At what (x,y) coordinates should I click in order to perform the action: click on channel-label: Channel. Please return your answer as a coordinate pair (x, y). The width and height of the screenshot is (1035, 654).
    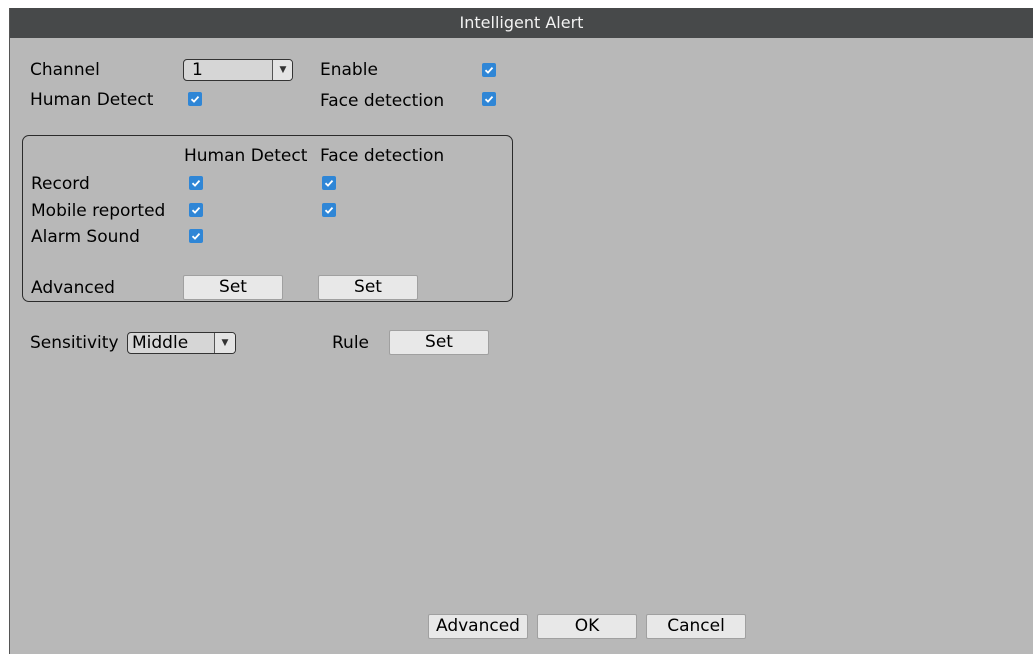
    Looking at the image, I should click on (65, 70).